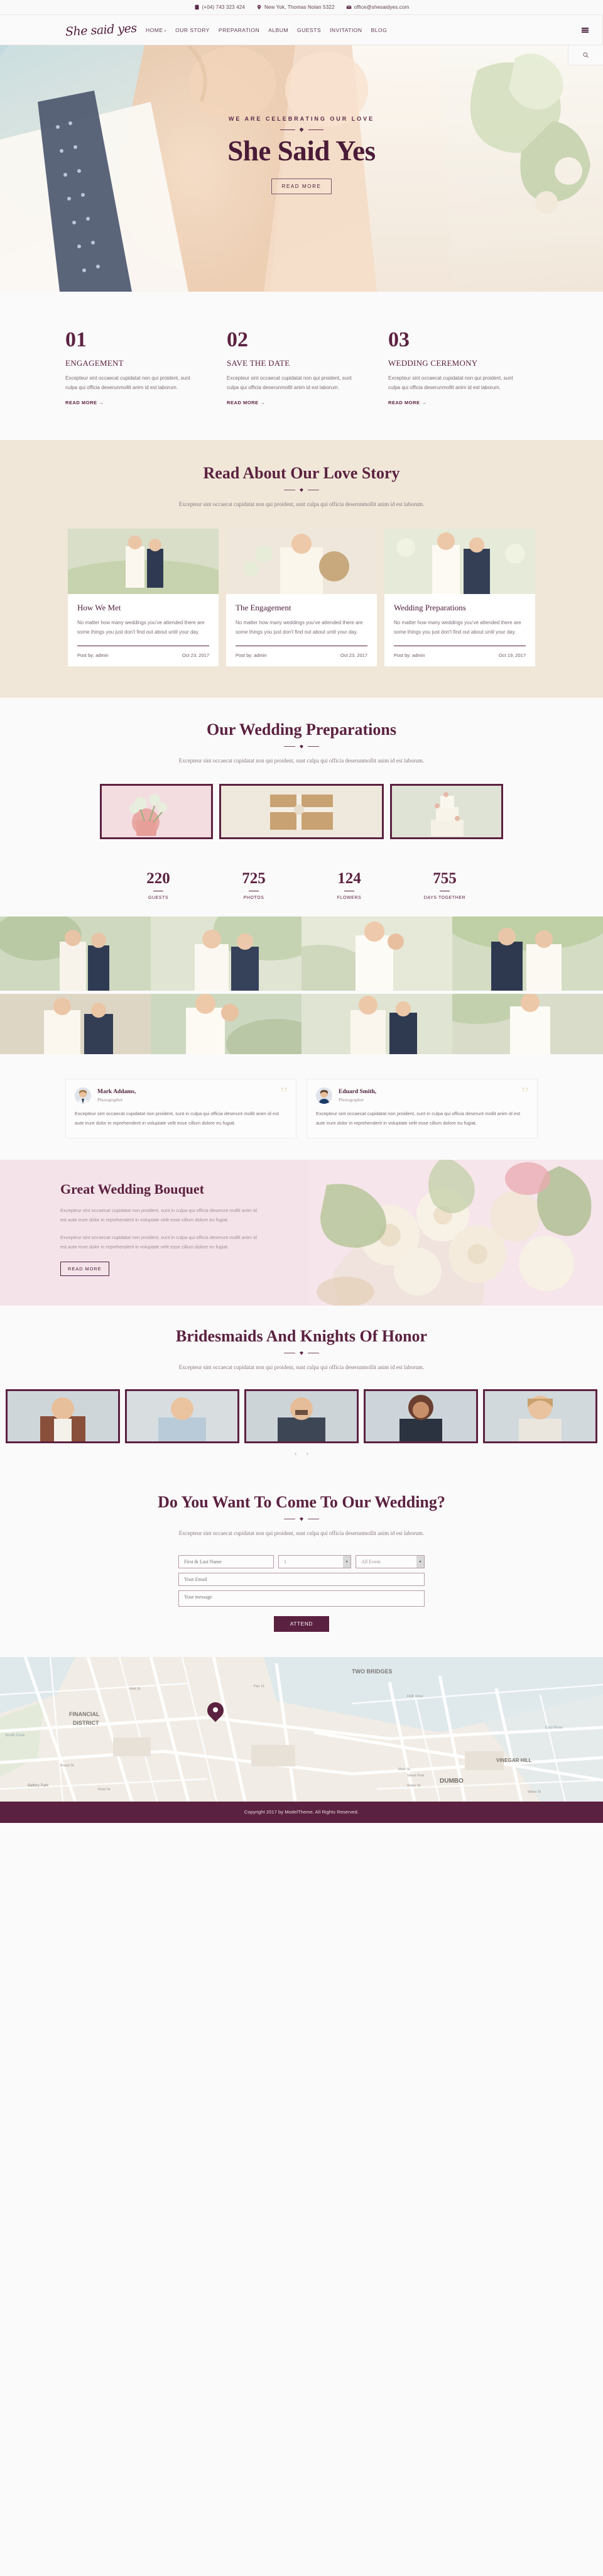 The width and height of the screenshot is (603, 2576). Describe the element at coordinates (315, 1561) in the screenshot. I see `guests-select` at that location.